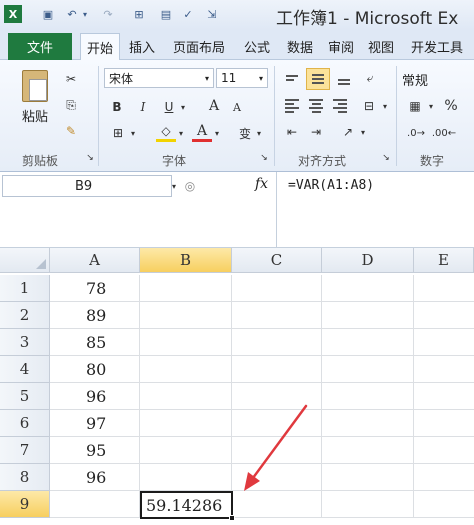 This screenshot has height=525, width=474. What do you see at coordinates (252, 481) in the screenshot?
I see `annotation-arrow-head` at bounding box center [252, 481].